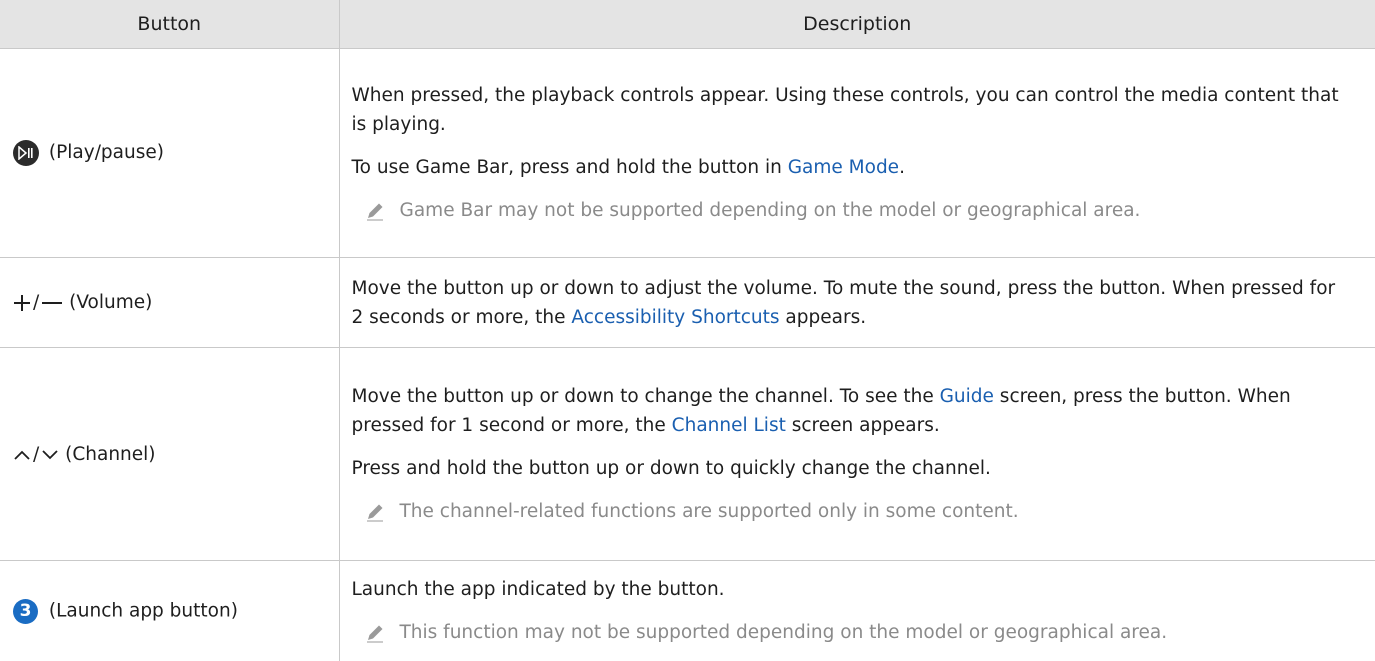 This screenshot has width=1375, height=661. I want to click on button-cell-channel: / (Channel), so click(169, 454).